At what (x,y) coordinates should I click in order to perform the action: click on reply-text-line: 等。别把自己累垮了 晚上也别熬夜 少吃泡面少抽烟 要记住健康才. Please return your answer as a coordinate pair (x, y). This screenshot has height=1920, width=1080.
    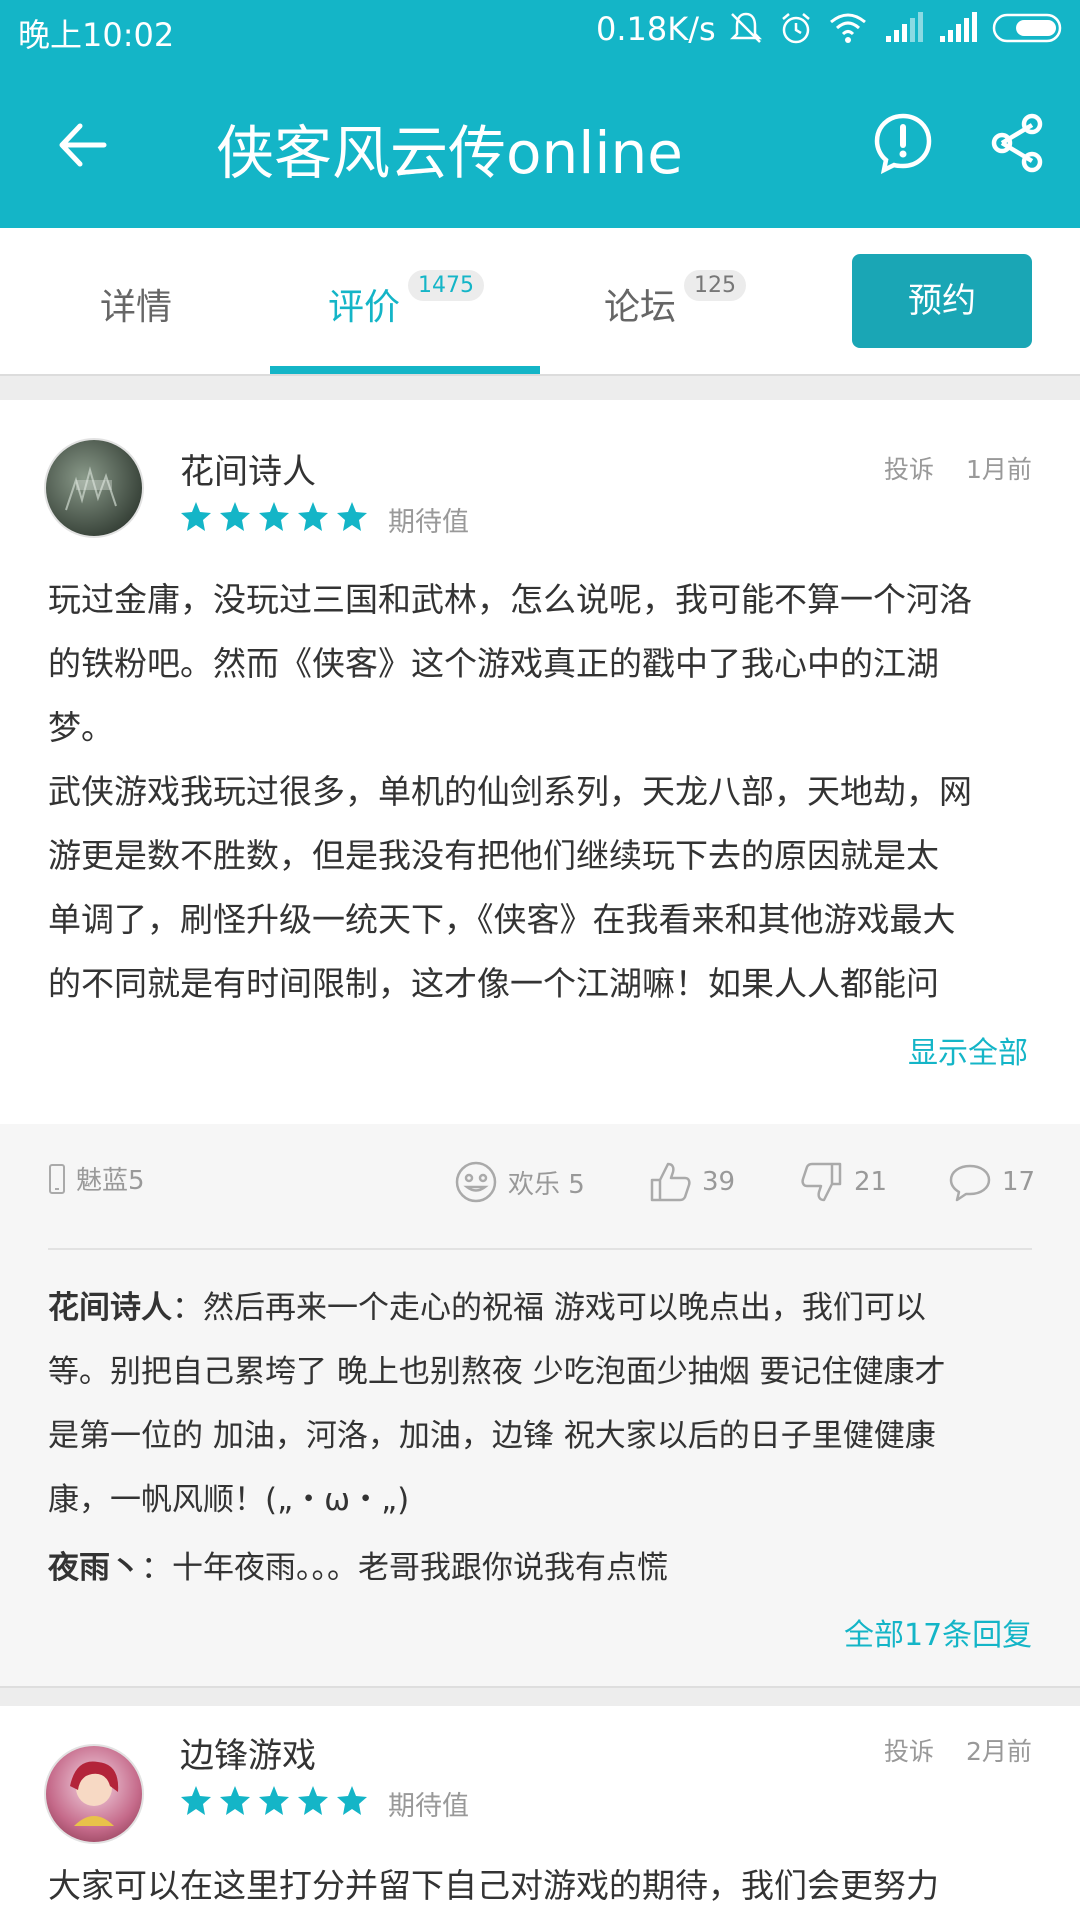
    Looking at the image, I should click on (497, 1372).